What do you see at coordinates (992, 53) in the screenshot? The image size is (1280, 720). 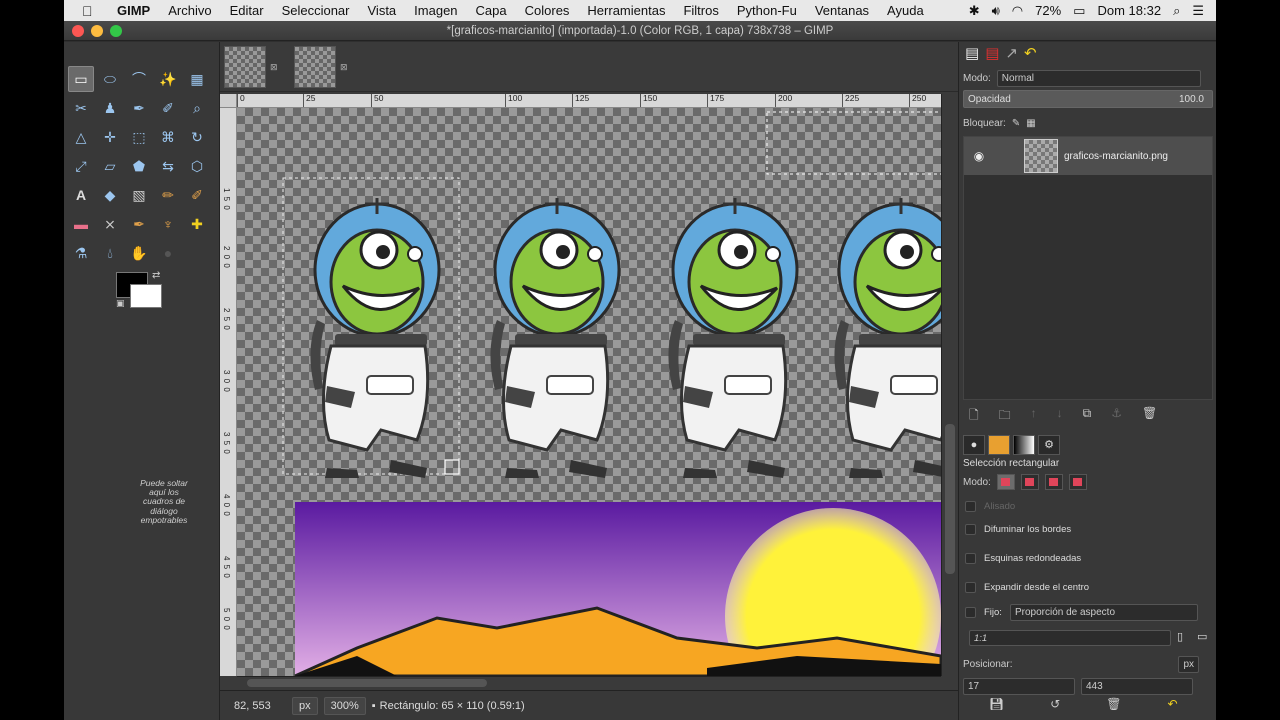 I see `channels-tab-icon: ▤` at bounding box center [992, 53].